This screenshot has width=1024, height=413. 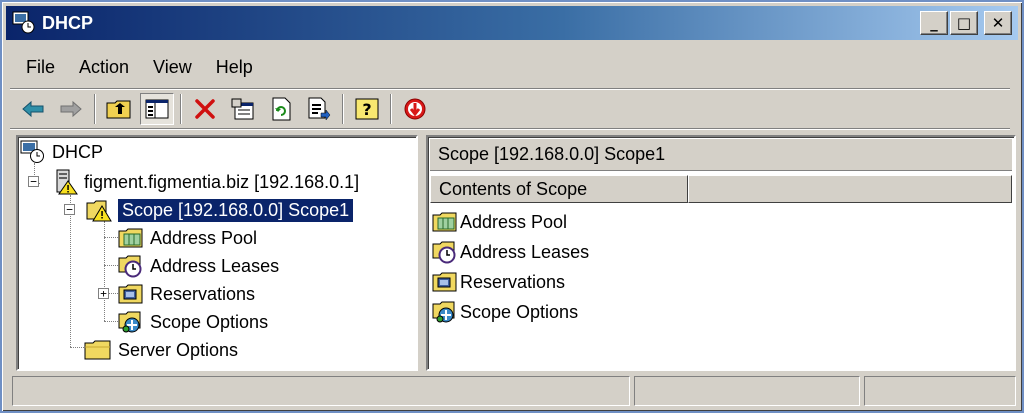 What do you see at coordinates (78, 151) in the screenshot?
I see `tree-label-dhcp: DHCP` at bounding box center [78, 151].